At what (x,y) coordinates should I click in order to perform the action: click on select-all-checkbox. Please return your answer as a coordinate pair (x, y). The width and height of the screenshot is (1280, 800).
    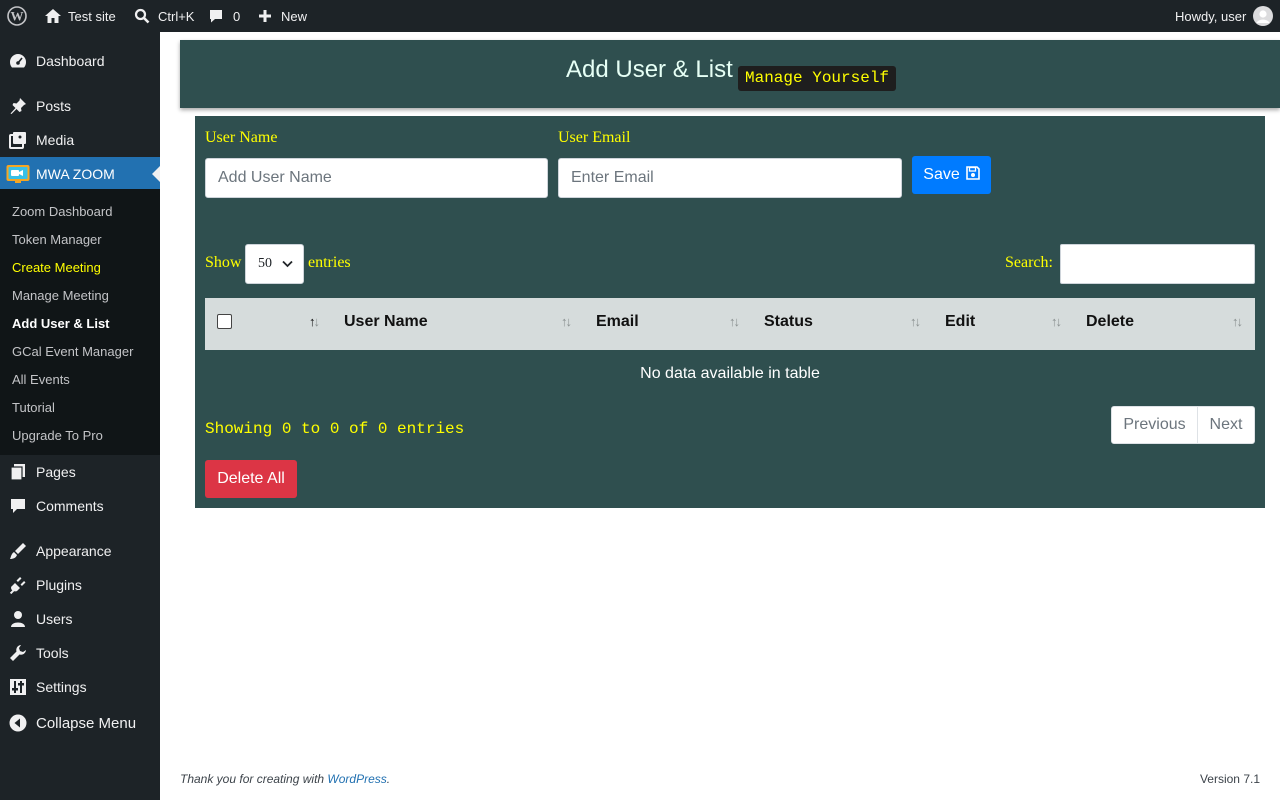
    Looking at the image, I should click on (224, 321).